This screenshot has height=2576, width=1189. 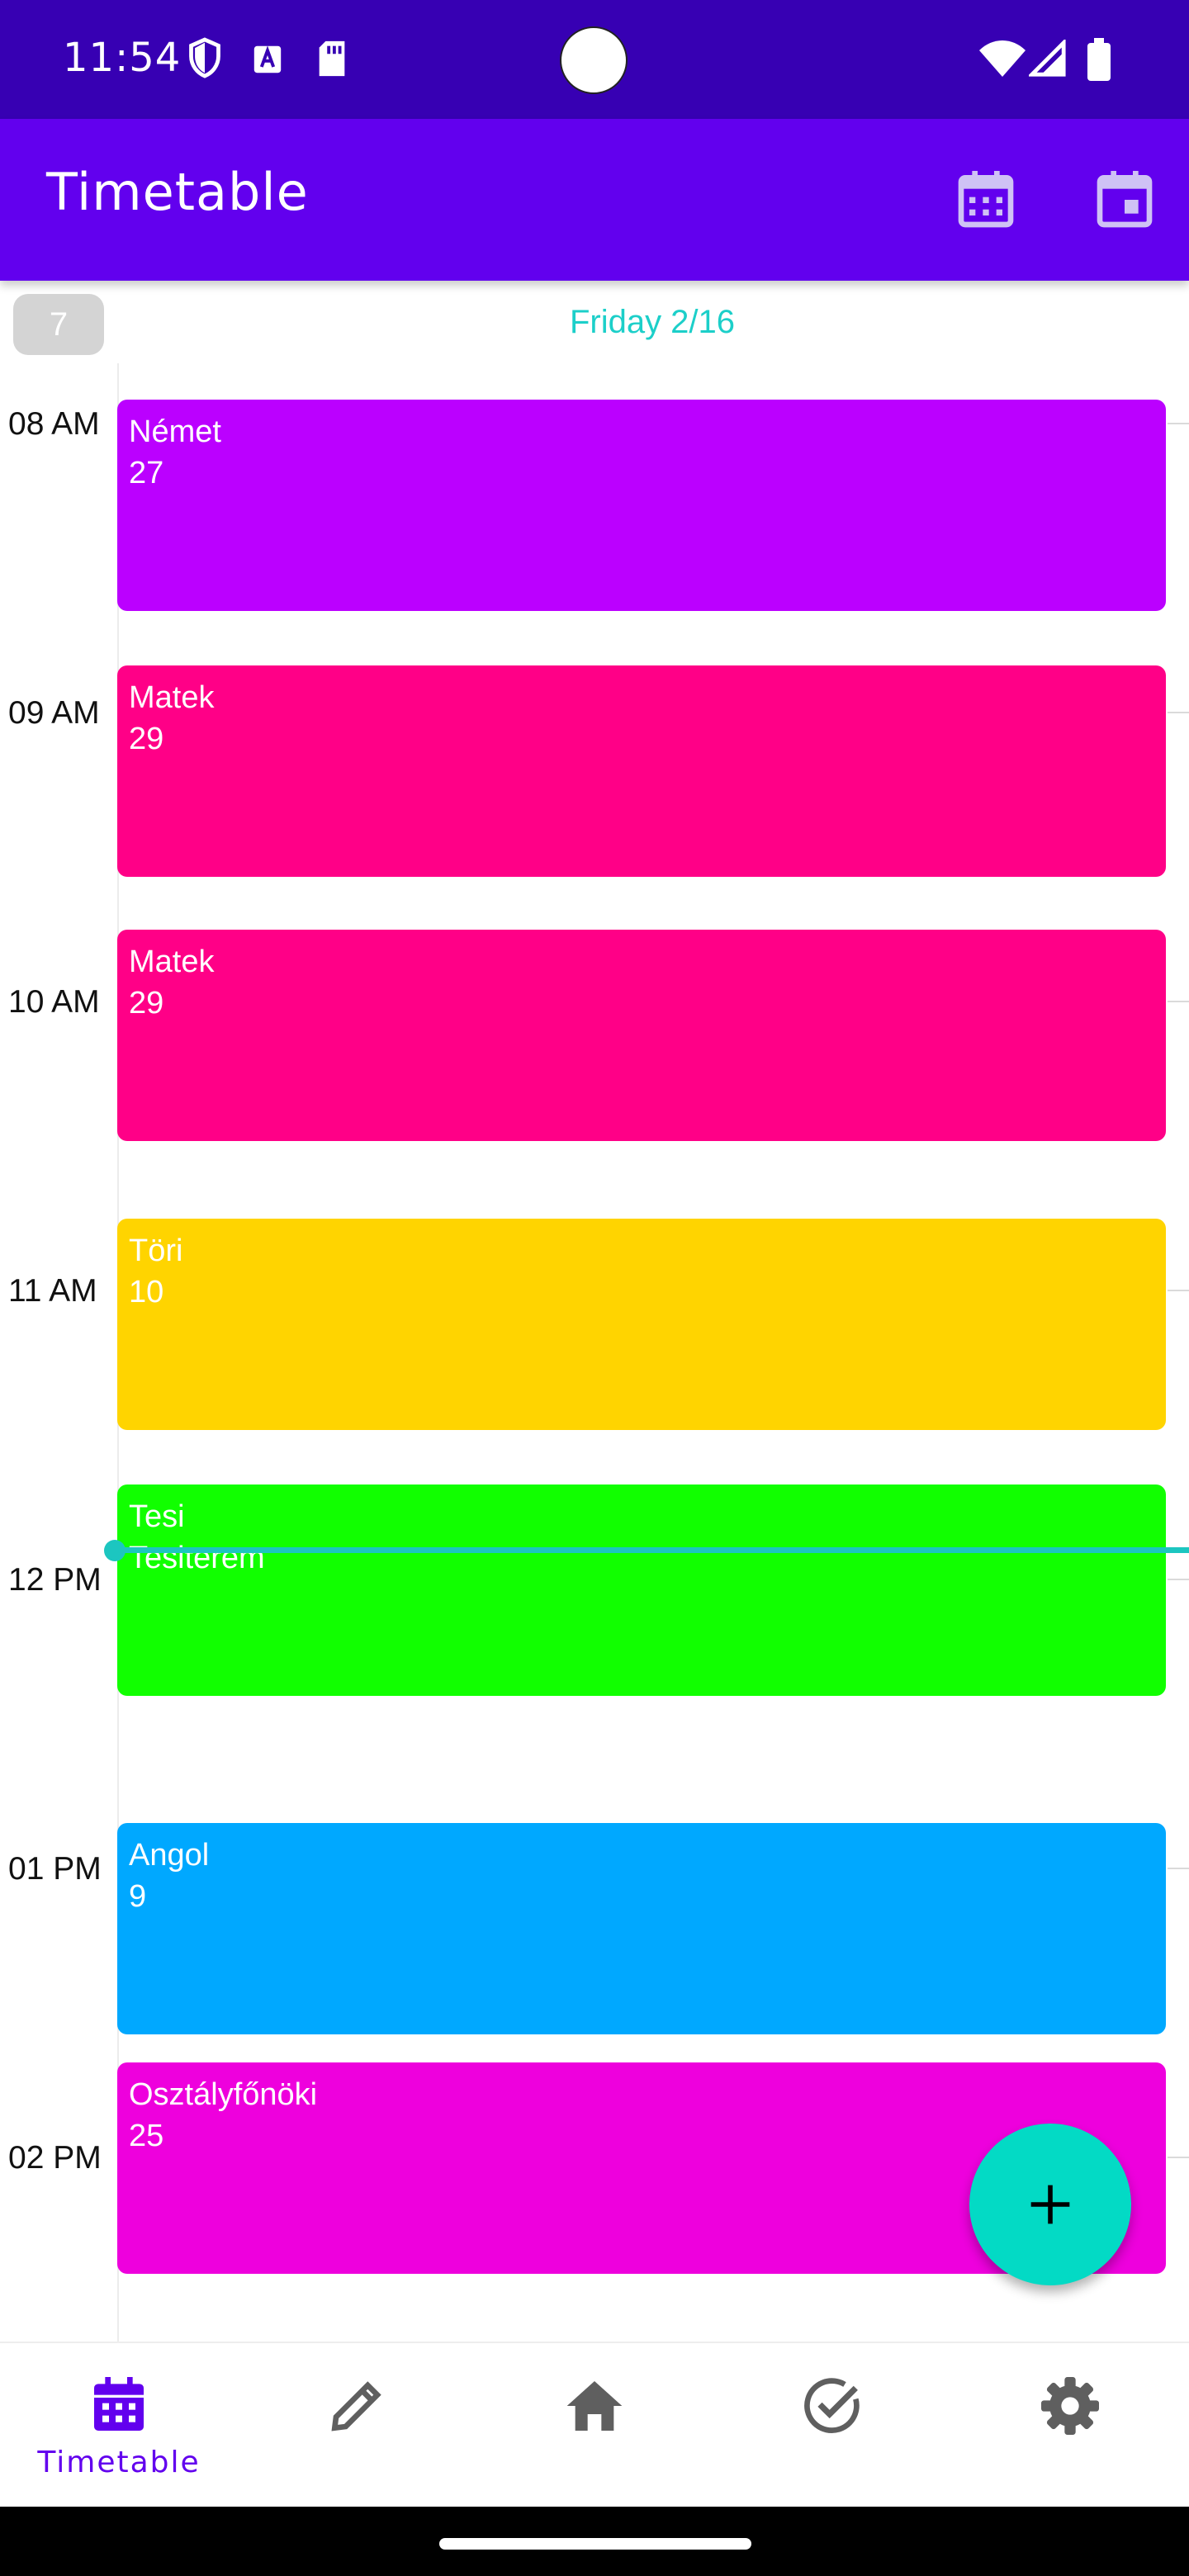 I want to click on hour-label: 08 AM, so click(x=54, y=424).